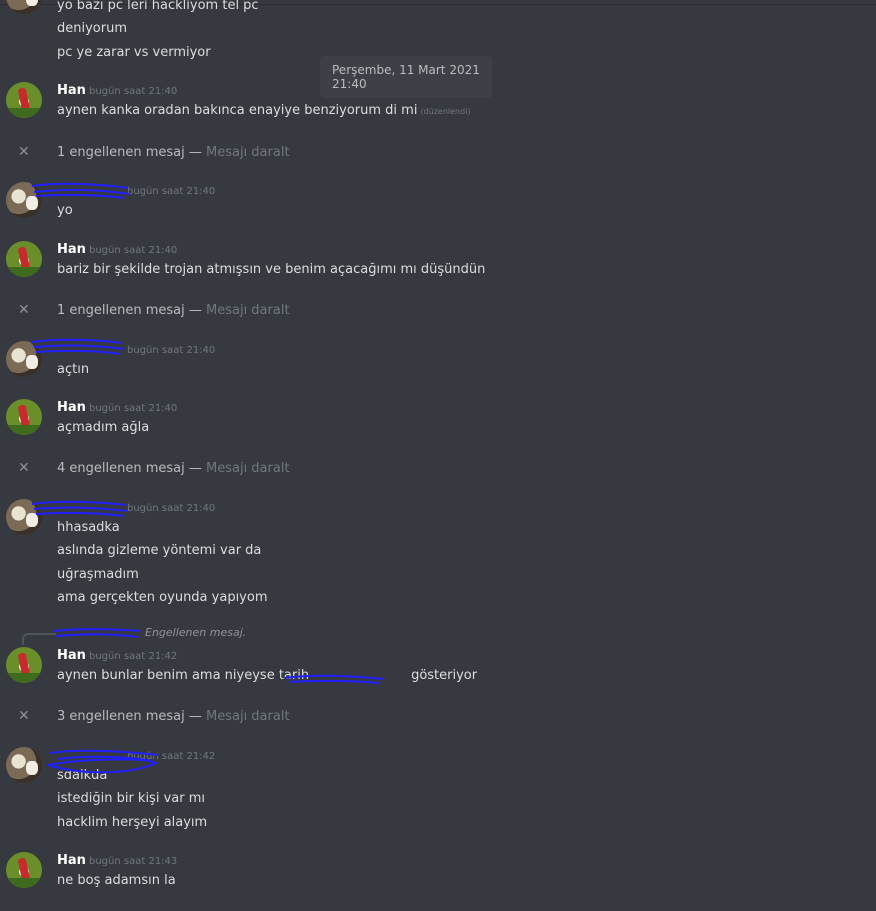 The image size is (876, 911). What do you see at coordinates (134, 52) in the screenshot?
I see `message-text: pc ye zarar vs vermiyor` at bounding box center [134, 52].